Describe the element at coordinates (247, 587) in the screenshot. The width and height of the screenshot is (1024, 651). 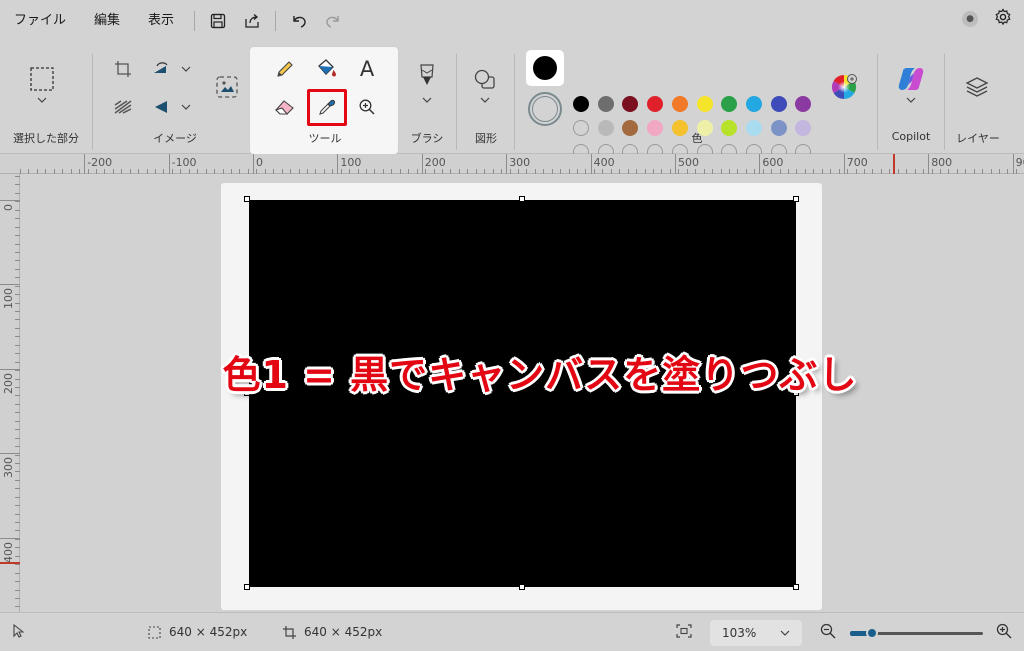
I see `resize-handle-bottom-left` at that location.